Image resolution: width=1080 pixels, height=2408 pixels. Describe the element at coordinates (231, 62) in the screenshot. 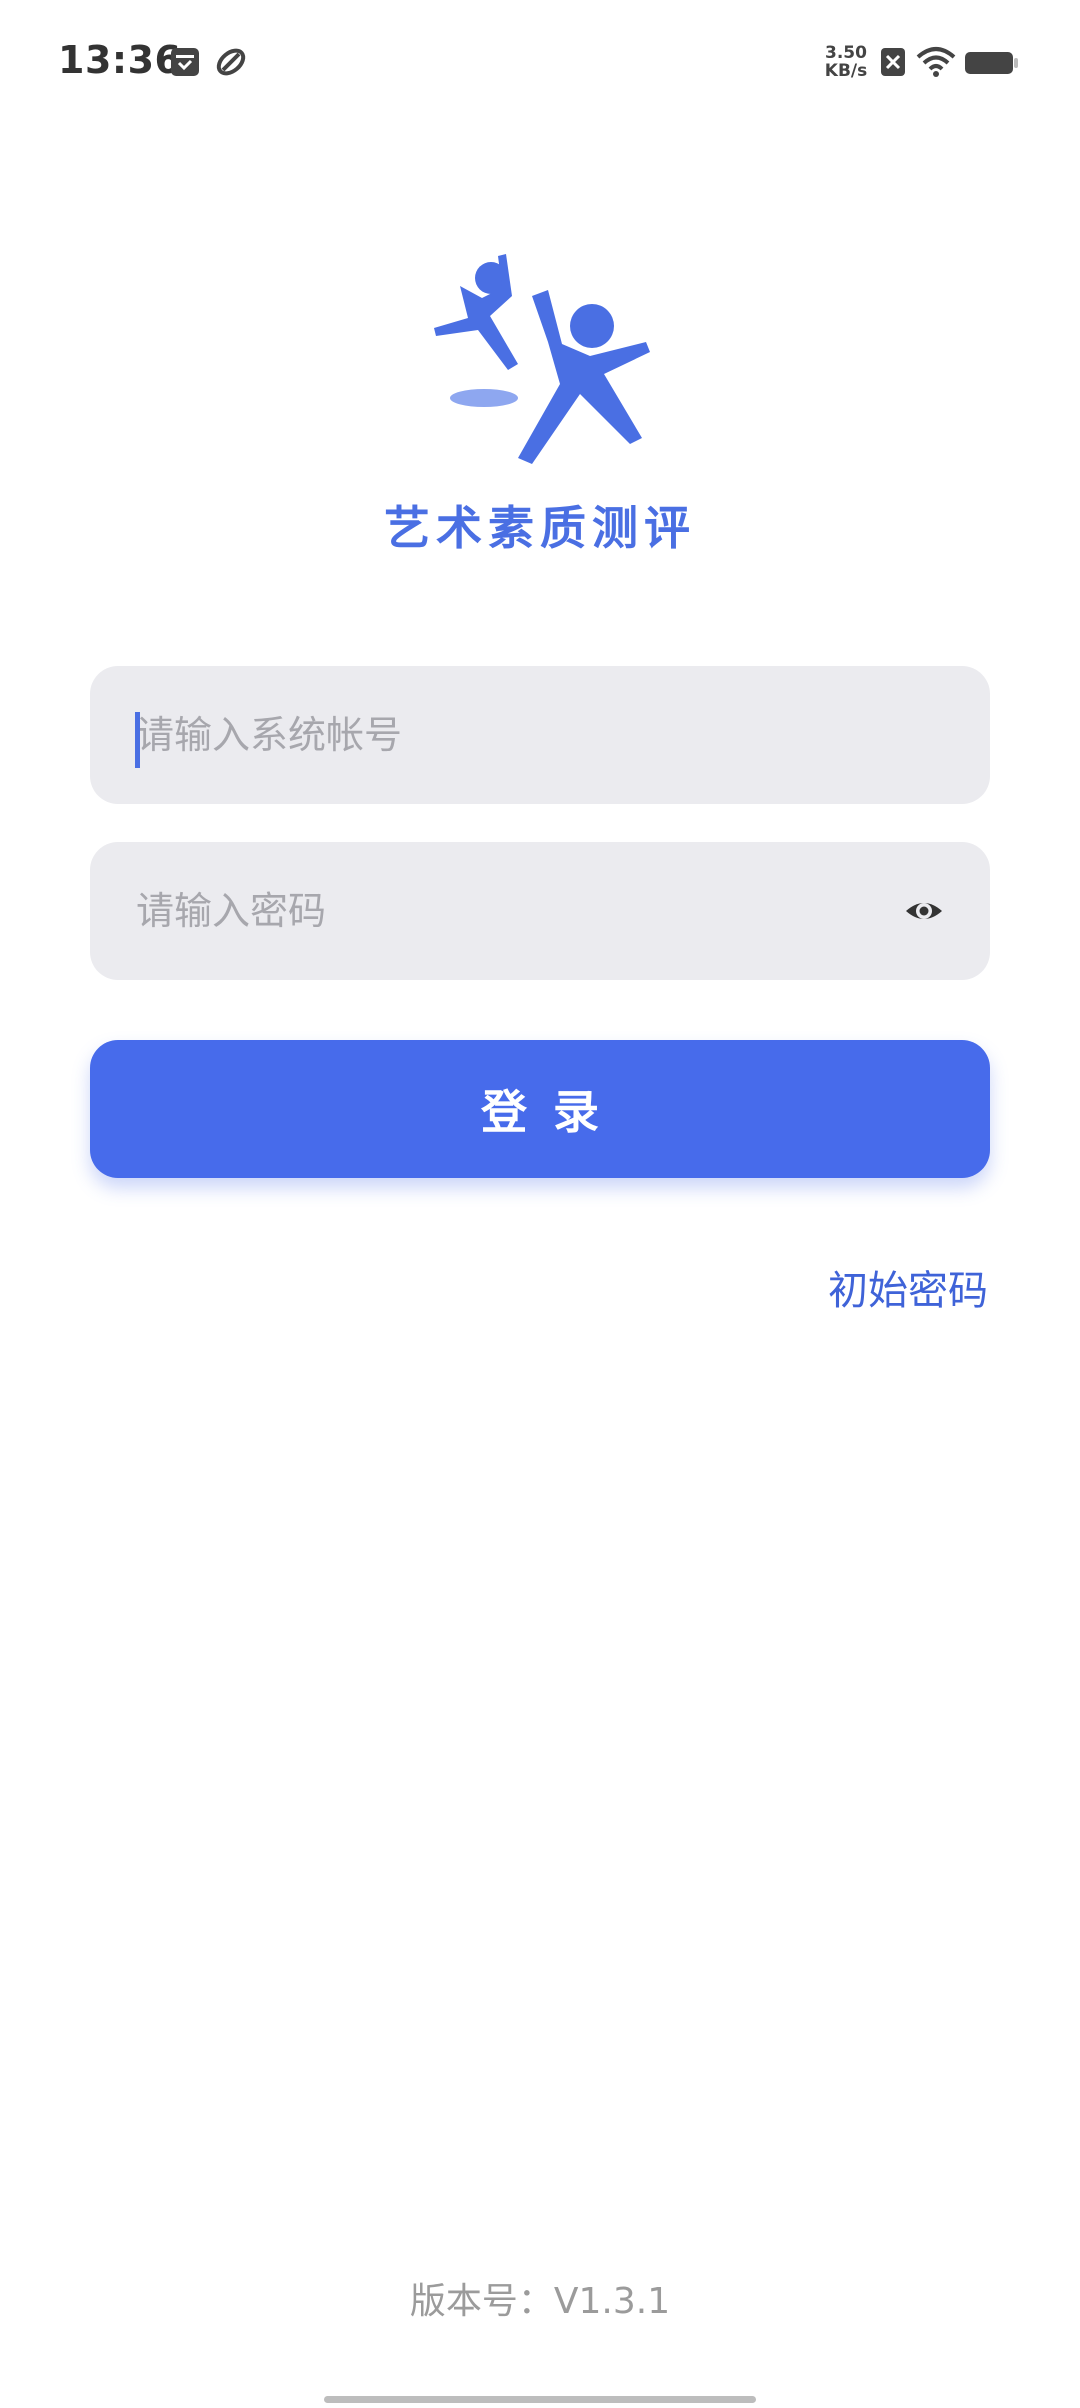

I see `link-icon` at that location.